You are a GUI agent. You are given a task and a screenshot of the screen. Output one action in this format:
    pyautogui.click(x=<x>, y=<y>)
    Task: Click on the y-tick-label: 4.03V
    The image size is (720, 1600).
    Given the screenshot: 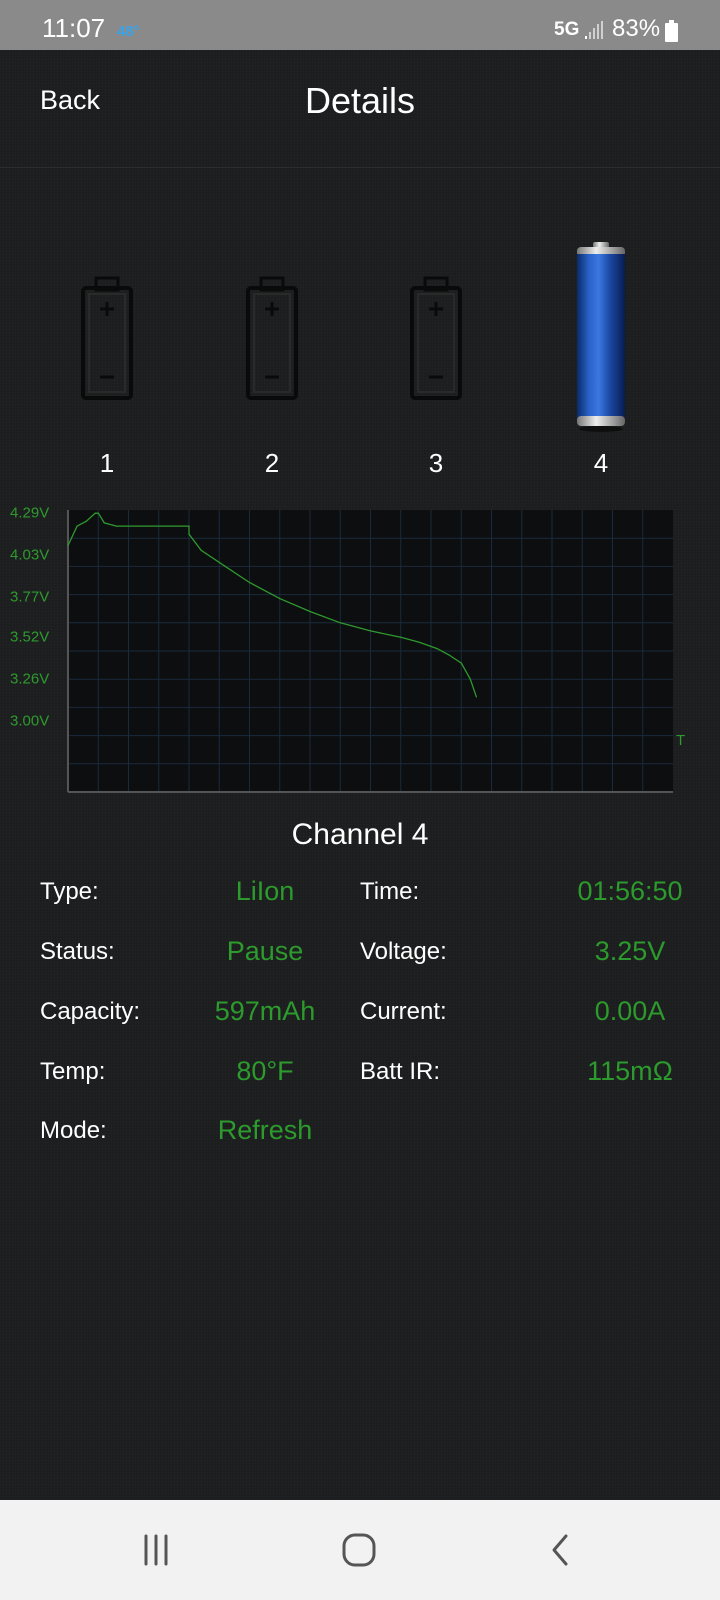 What is the action you would take?
    pyautogui.click(x=29, y=555)
    